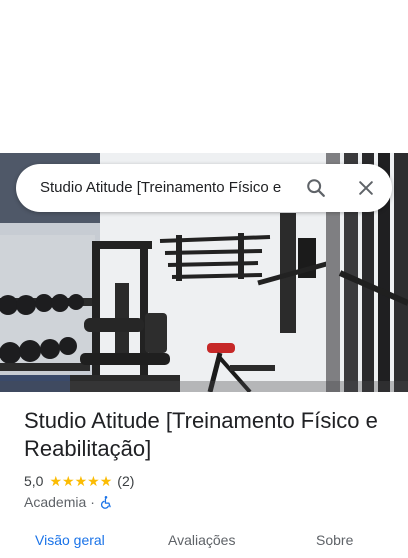 The width and height of the screenshot is (408, 558). I want to click on close-icon, so click(366, 188).